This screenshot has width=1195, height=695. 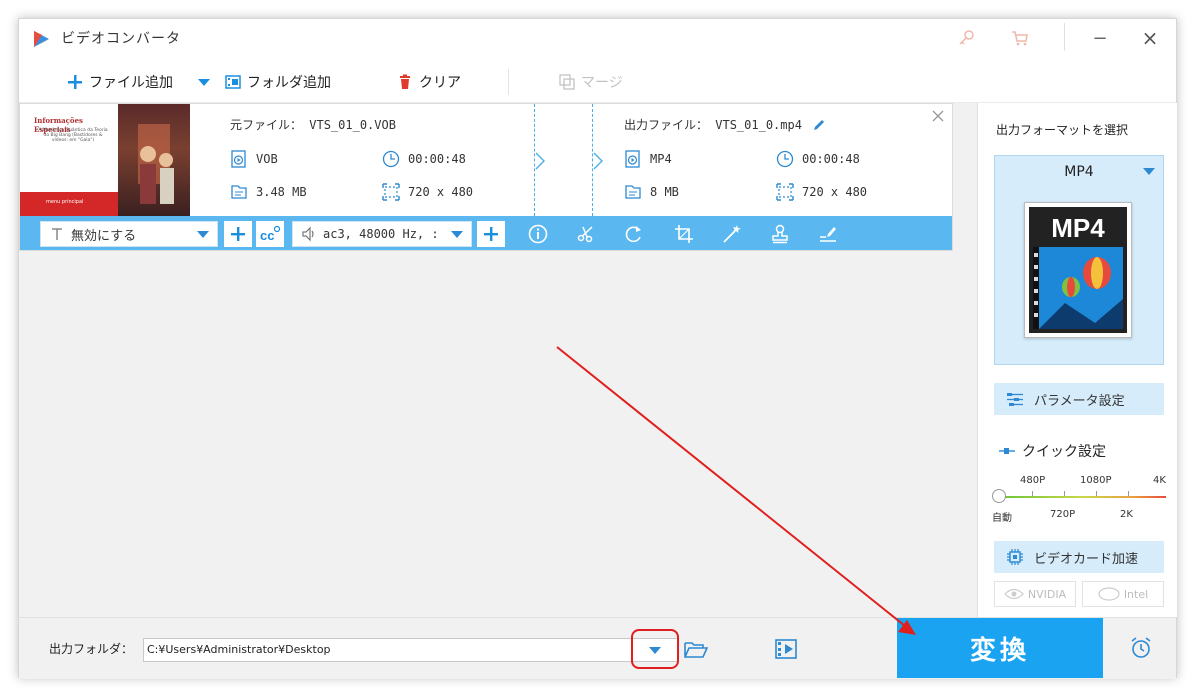 What do you see at coordinates (440, 83) in the screenshot?
I see `clear-label: クリア` at bounding box center [440, 83].